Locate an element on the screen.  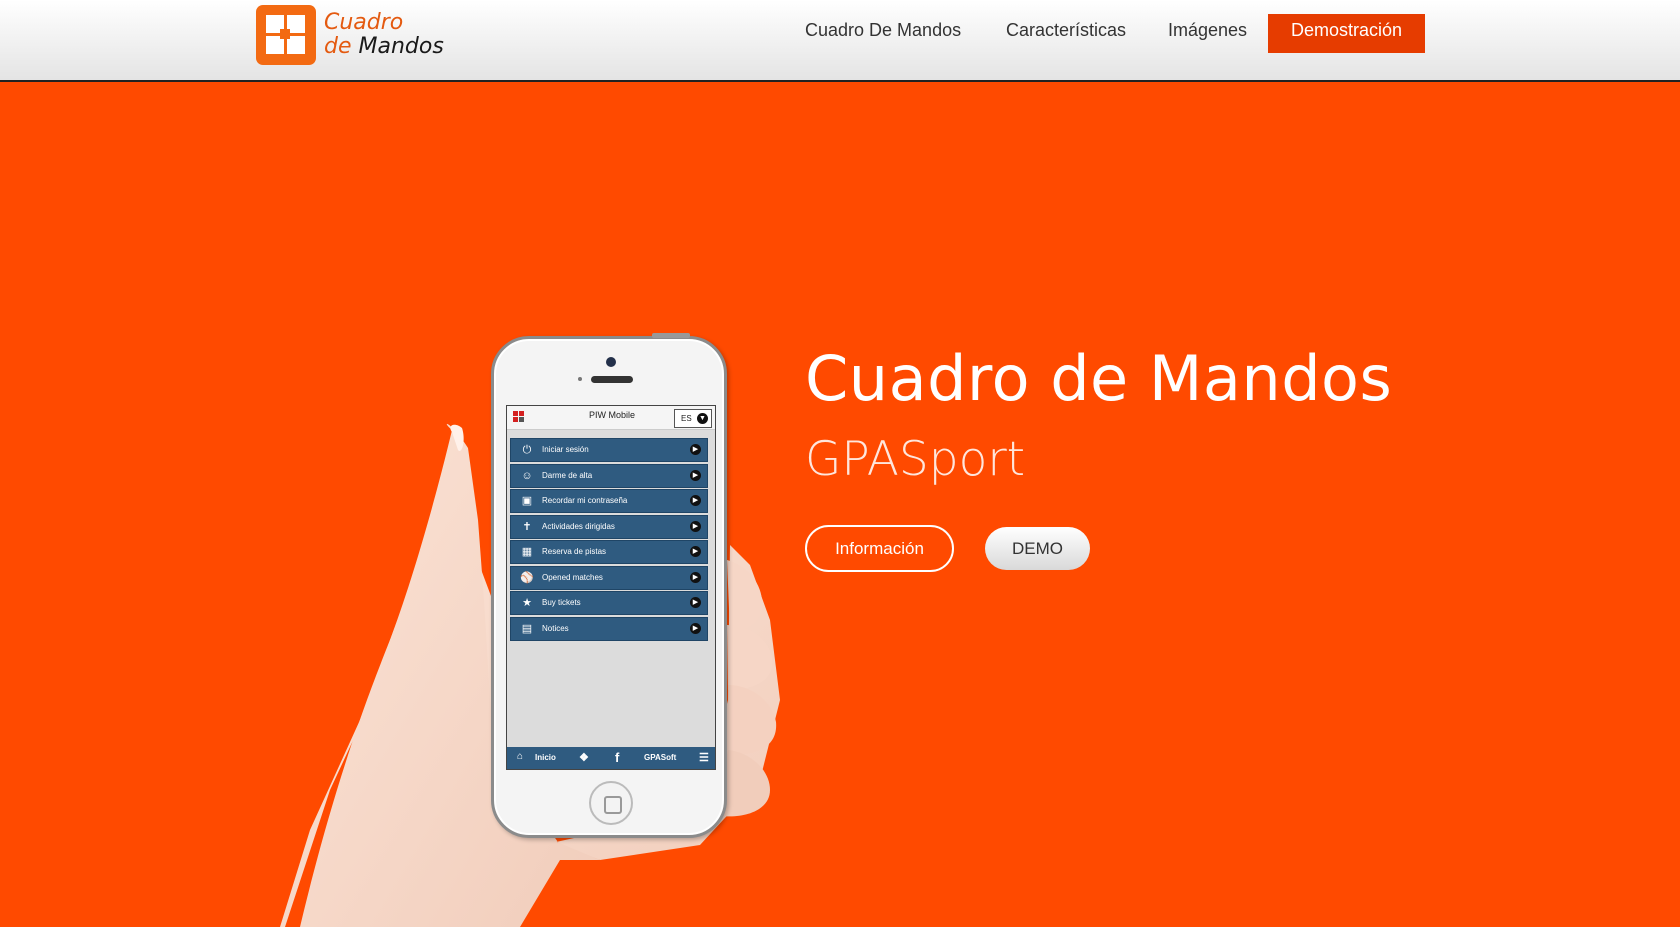
language-value: ES is located at coordinates (686, 418).